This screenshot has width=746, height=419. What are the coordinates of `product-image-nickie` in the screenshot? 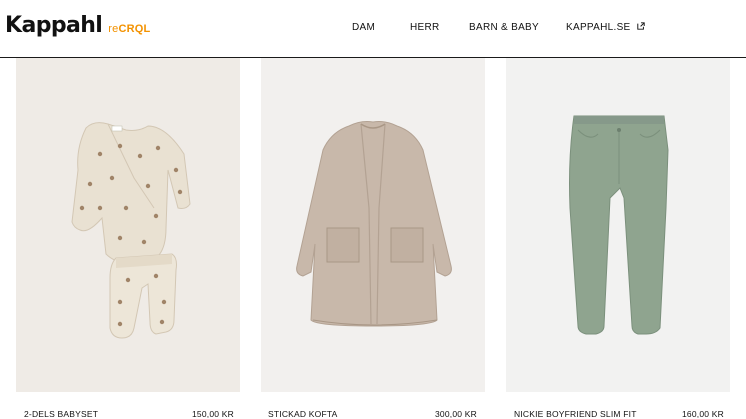 It's located at (619, 225).